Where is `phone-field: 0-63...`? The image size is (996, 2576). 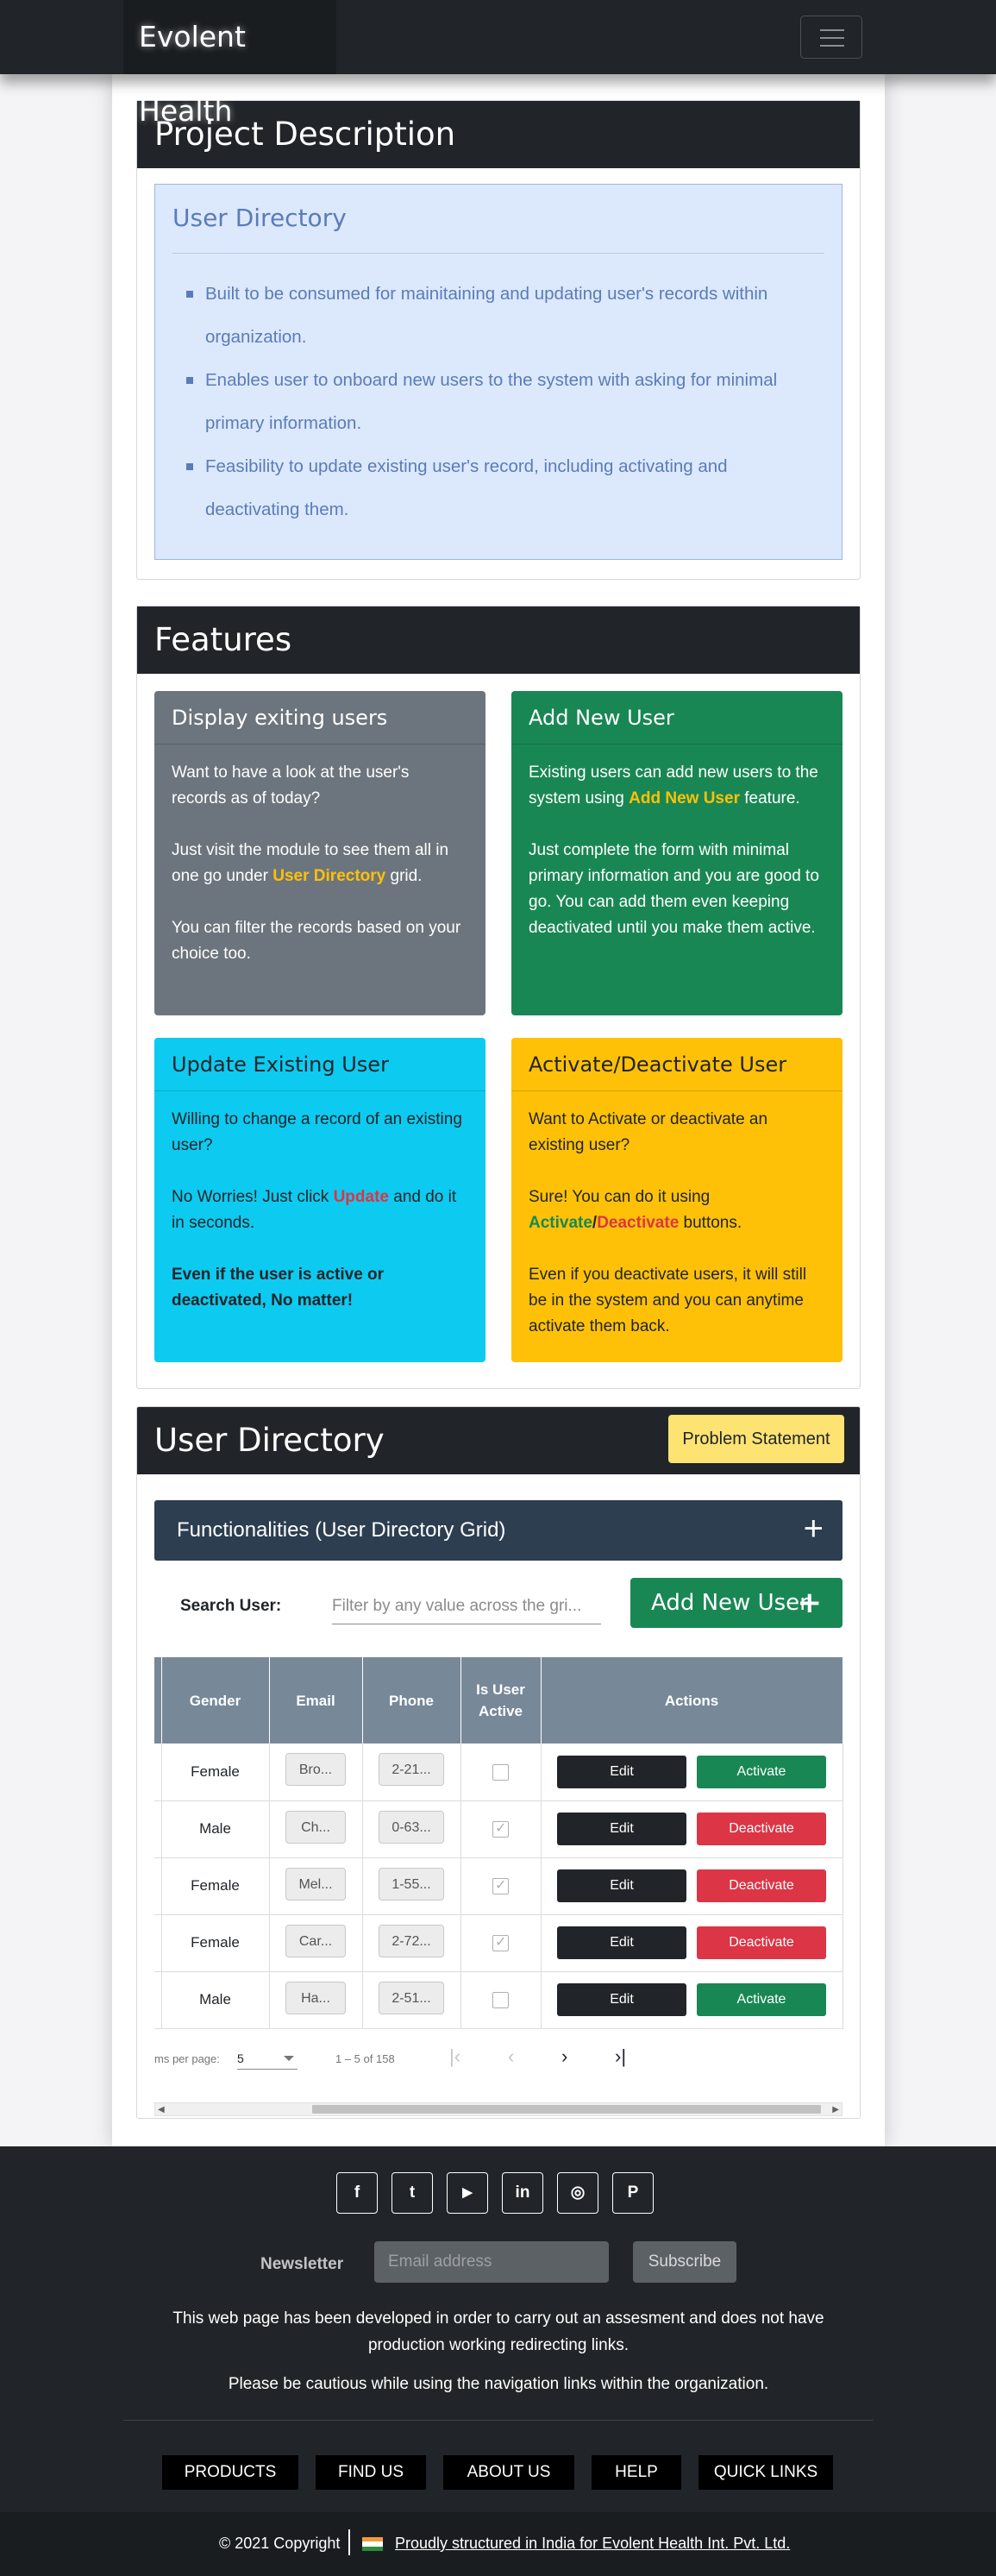
phone-field: 0-63... is located at coordinates (411, 1827).